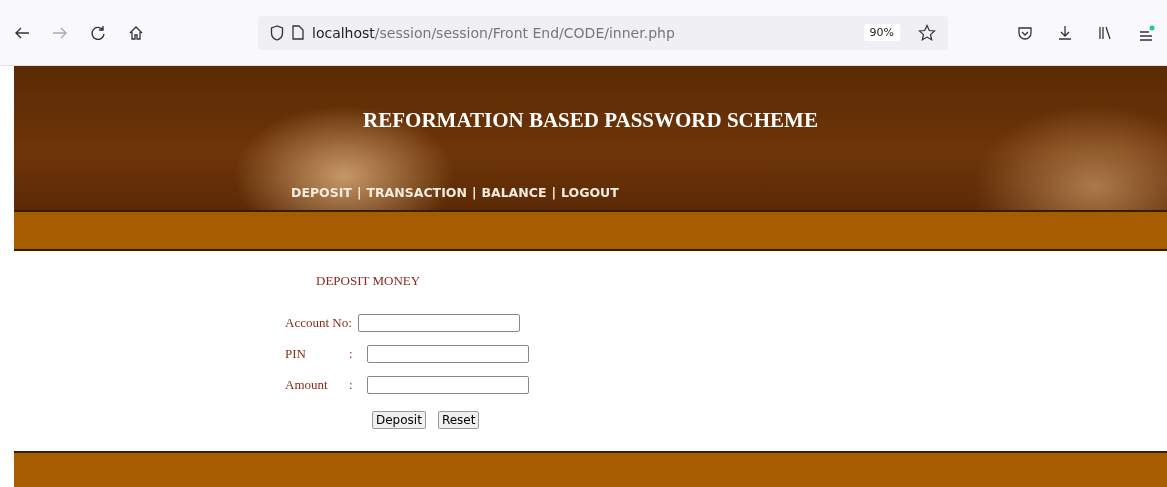 The height and width of the screenshot is (487, 1167). What do you see at coordinates (369, 281) in the screenshot?
I see `form-heading: DEPOSIT MONEY` at bounding box center [369, 281].